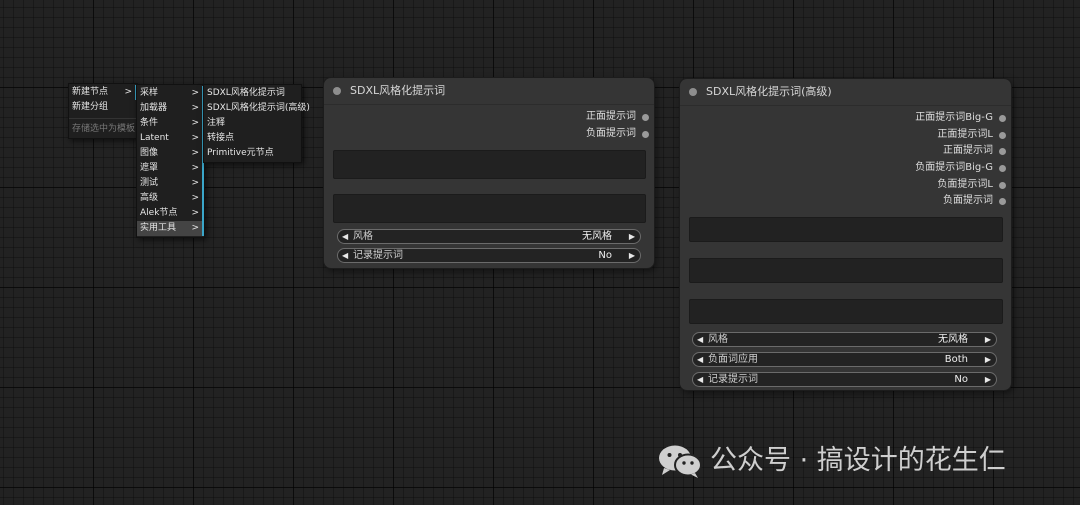 This screenshot has height=505, width=1080. Describe the element at coordinates (170, 93) in the screenshot. I see `menu-item-sampling: 采样 >` at that location.